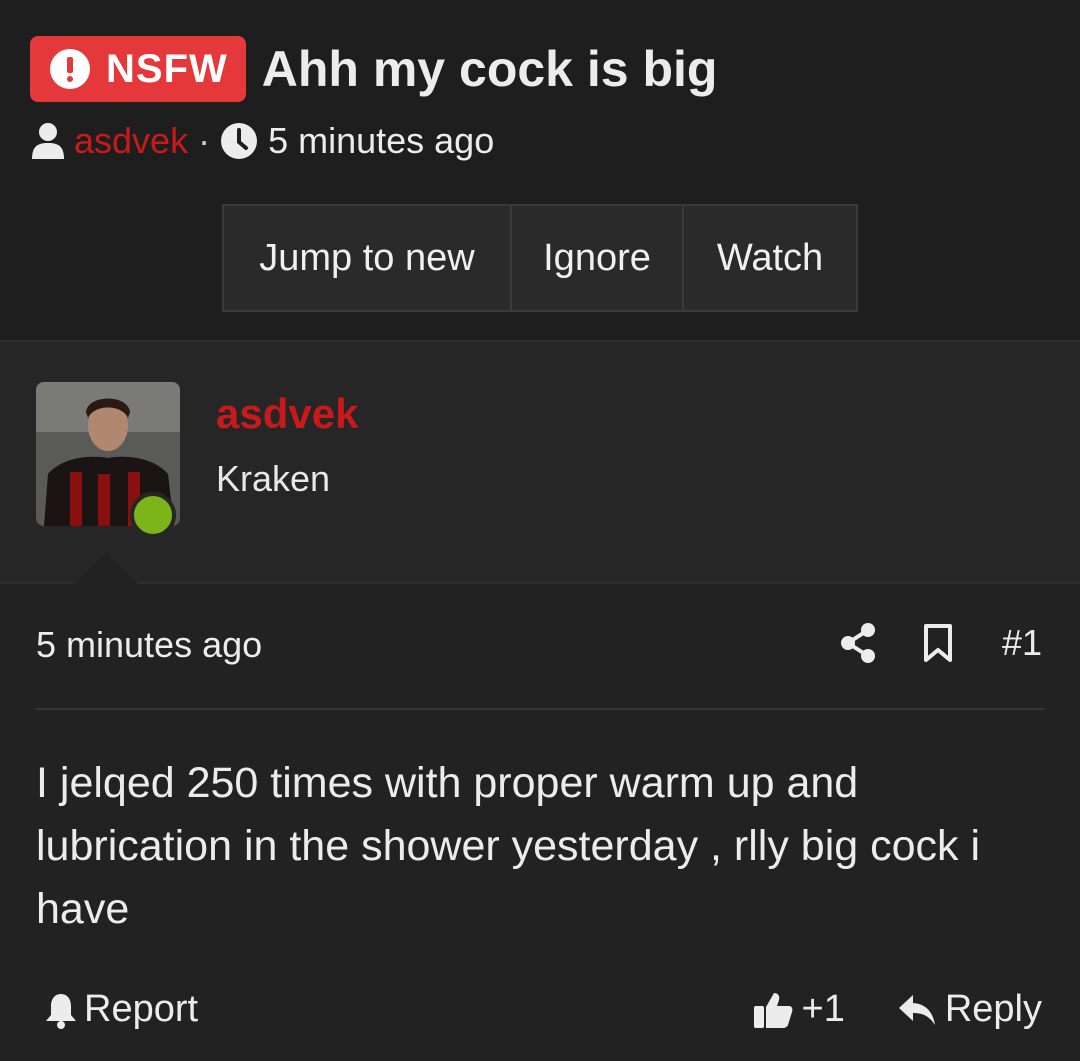 Image resolution: width=1080 pixels, height=1061 pixels. I want to click on user-title: Kraken, so click(273, 478).